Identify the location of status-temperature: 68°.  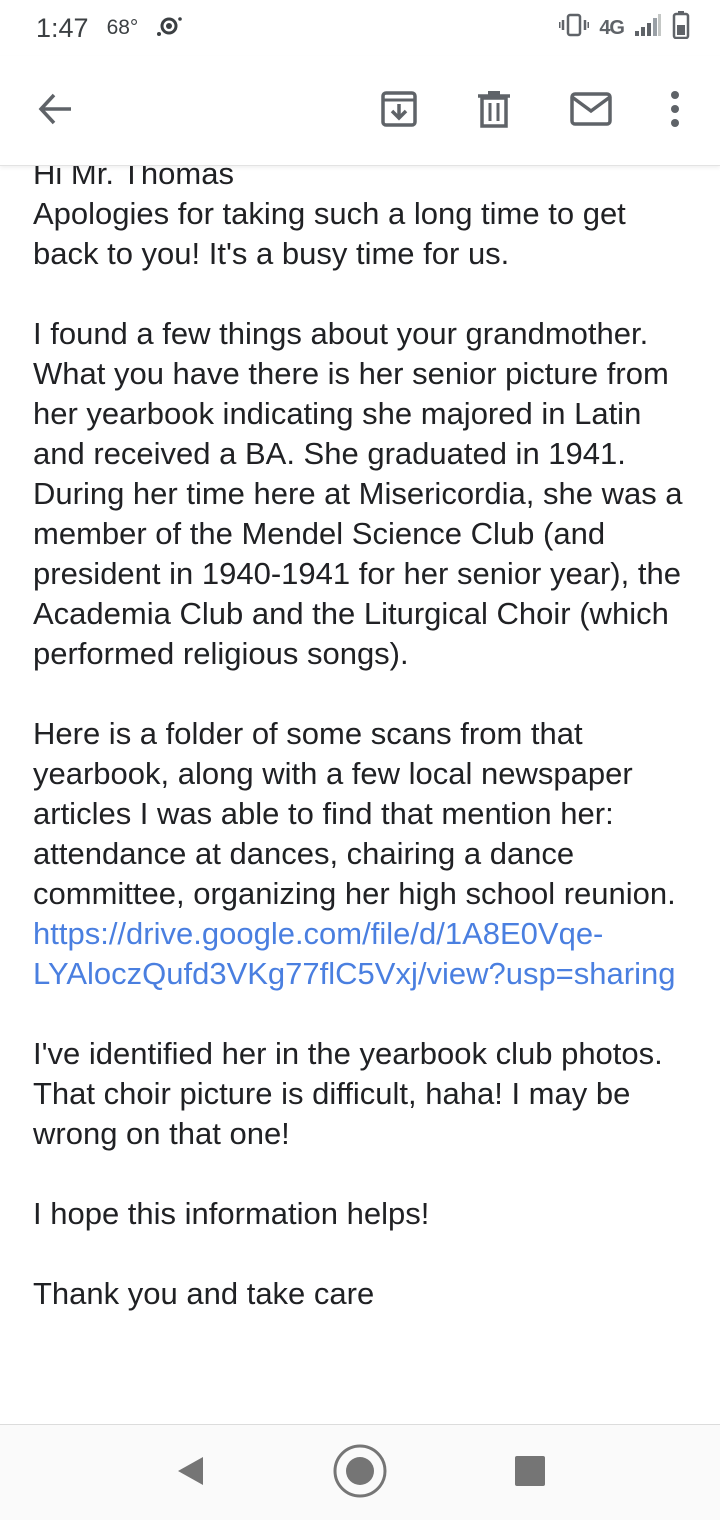
(122, 27).